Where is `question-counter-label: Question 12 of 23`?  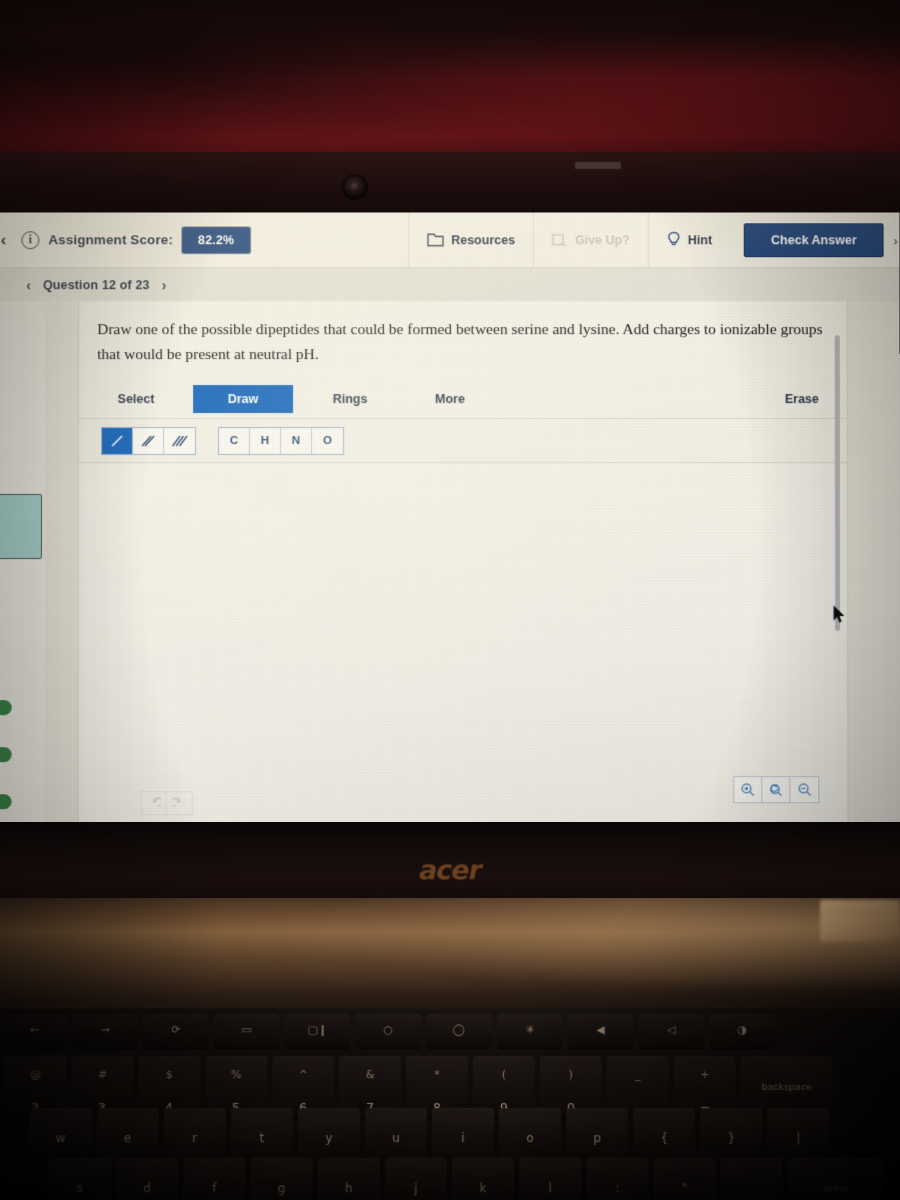
question-counter-label: Question 12 of 23 is located at coordinates (96, 284).